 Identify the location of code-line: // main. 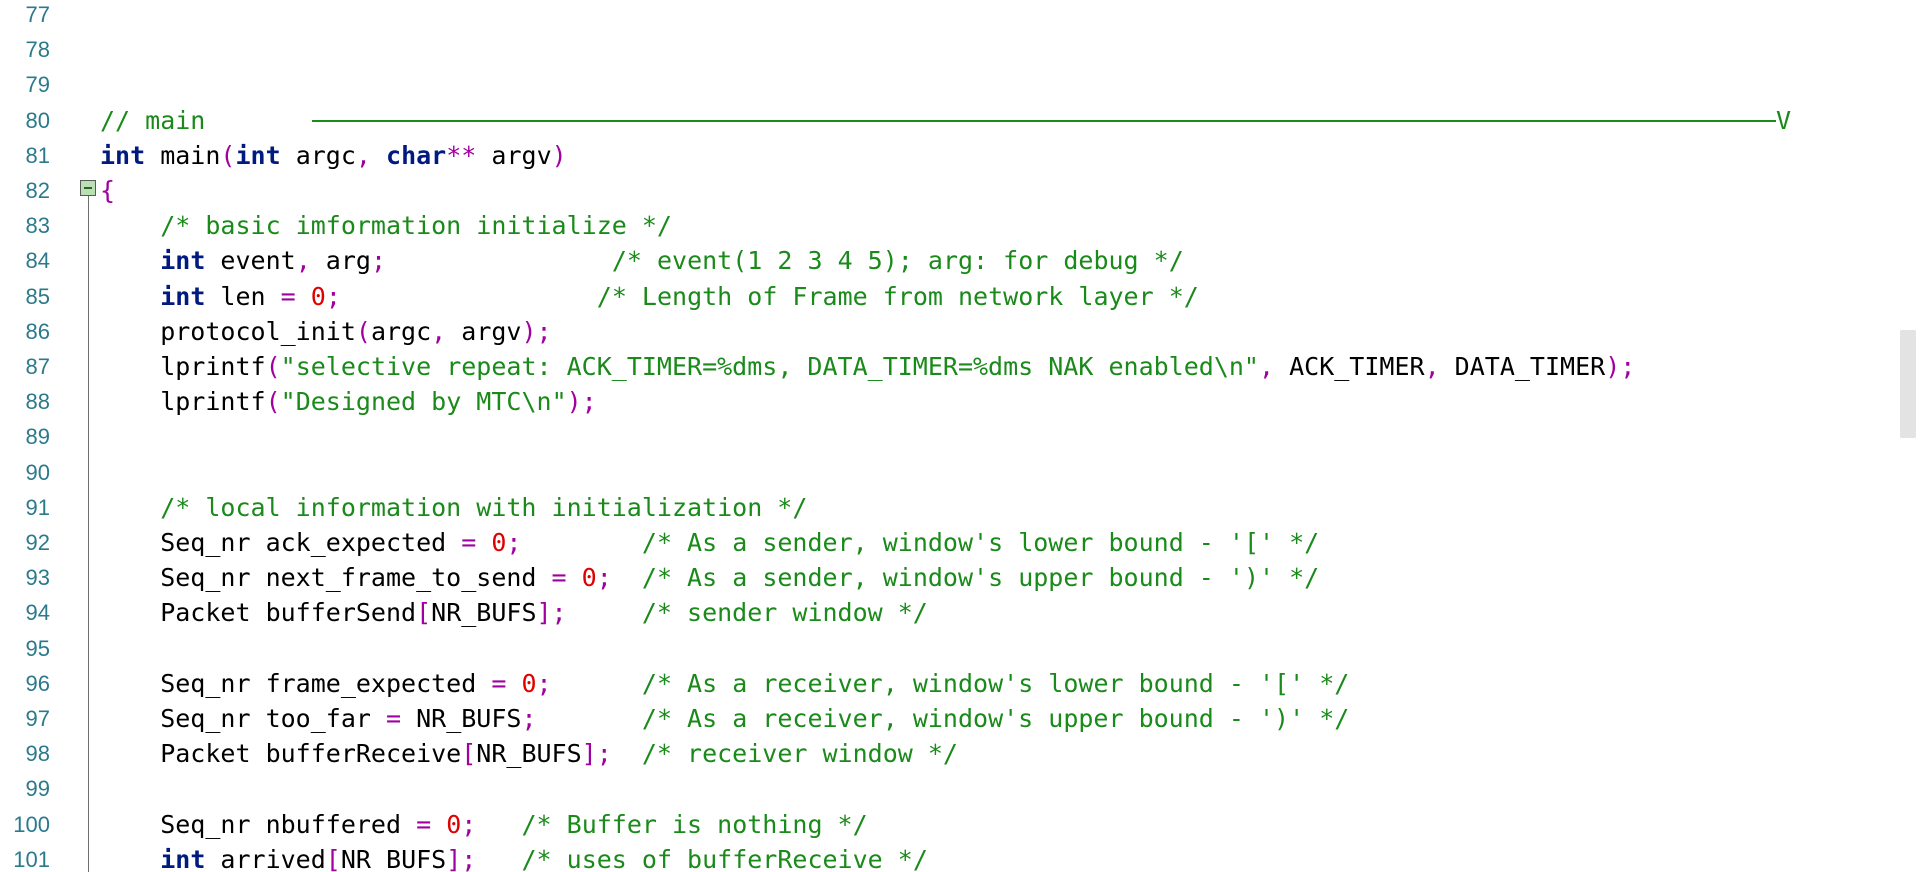
(152, 120).